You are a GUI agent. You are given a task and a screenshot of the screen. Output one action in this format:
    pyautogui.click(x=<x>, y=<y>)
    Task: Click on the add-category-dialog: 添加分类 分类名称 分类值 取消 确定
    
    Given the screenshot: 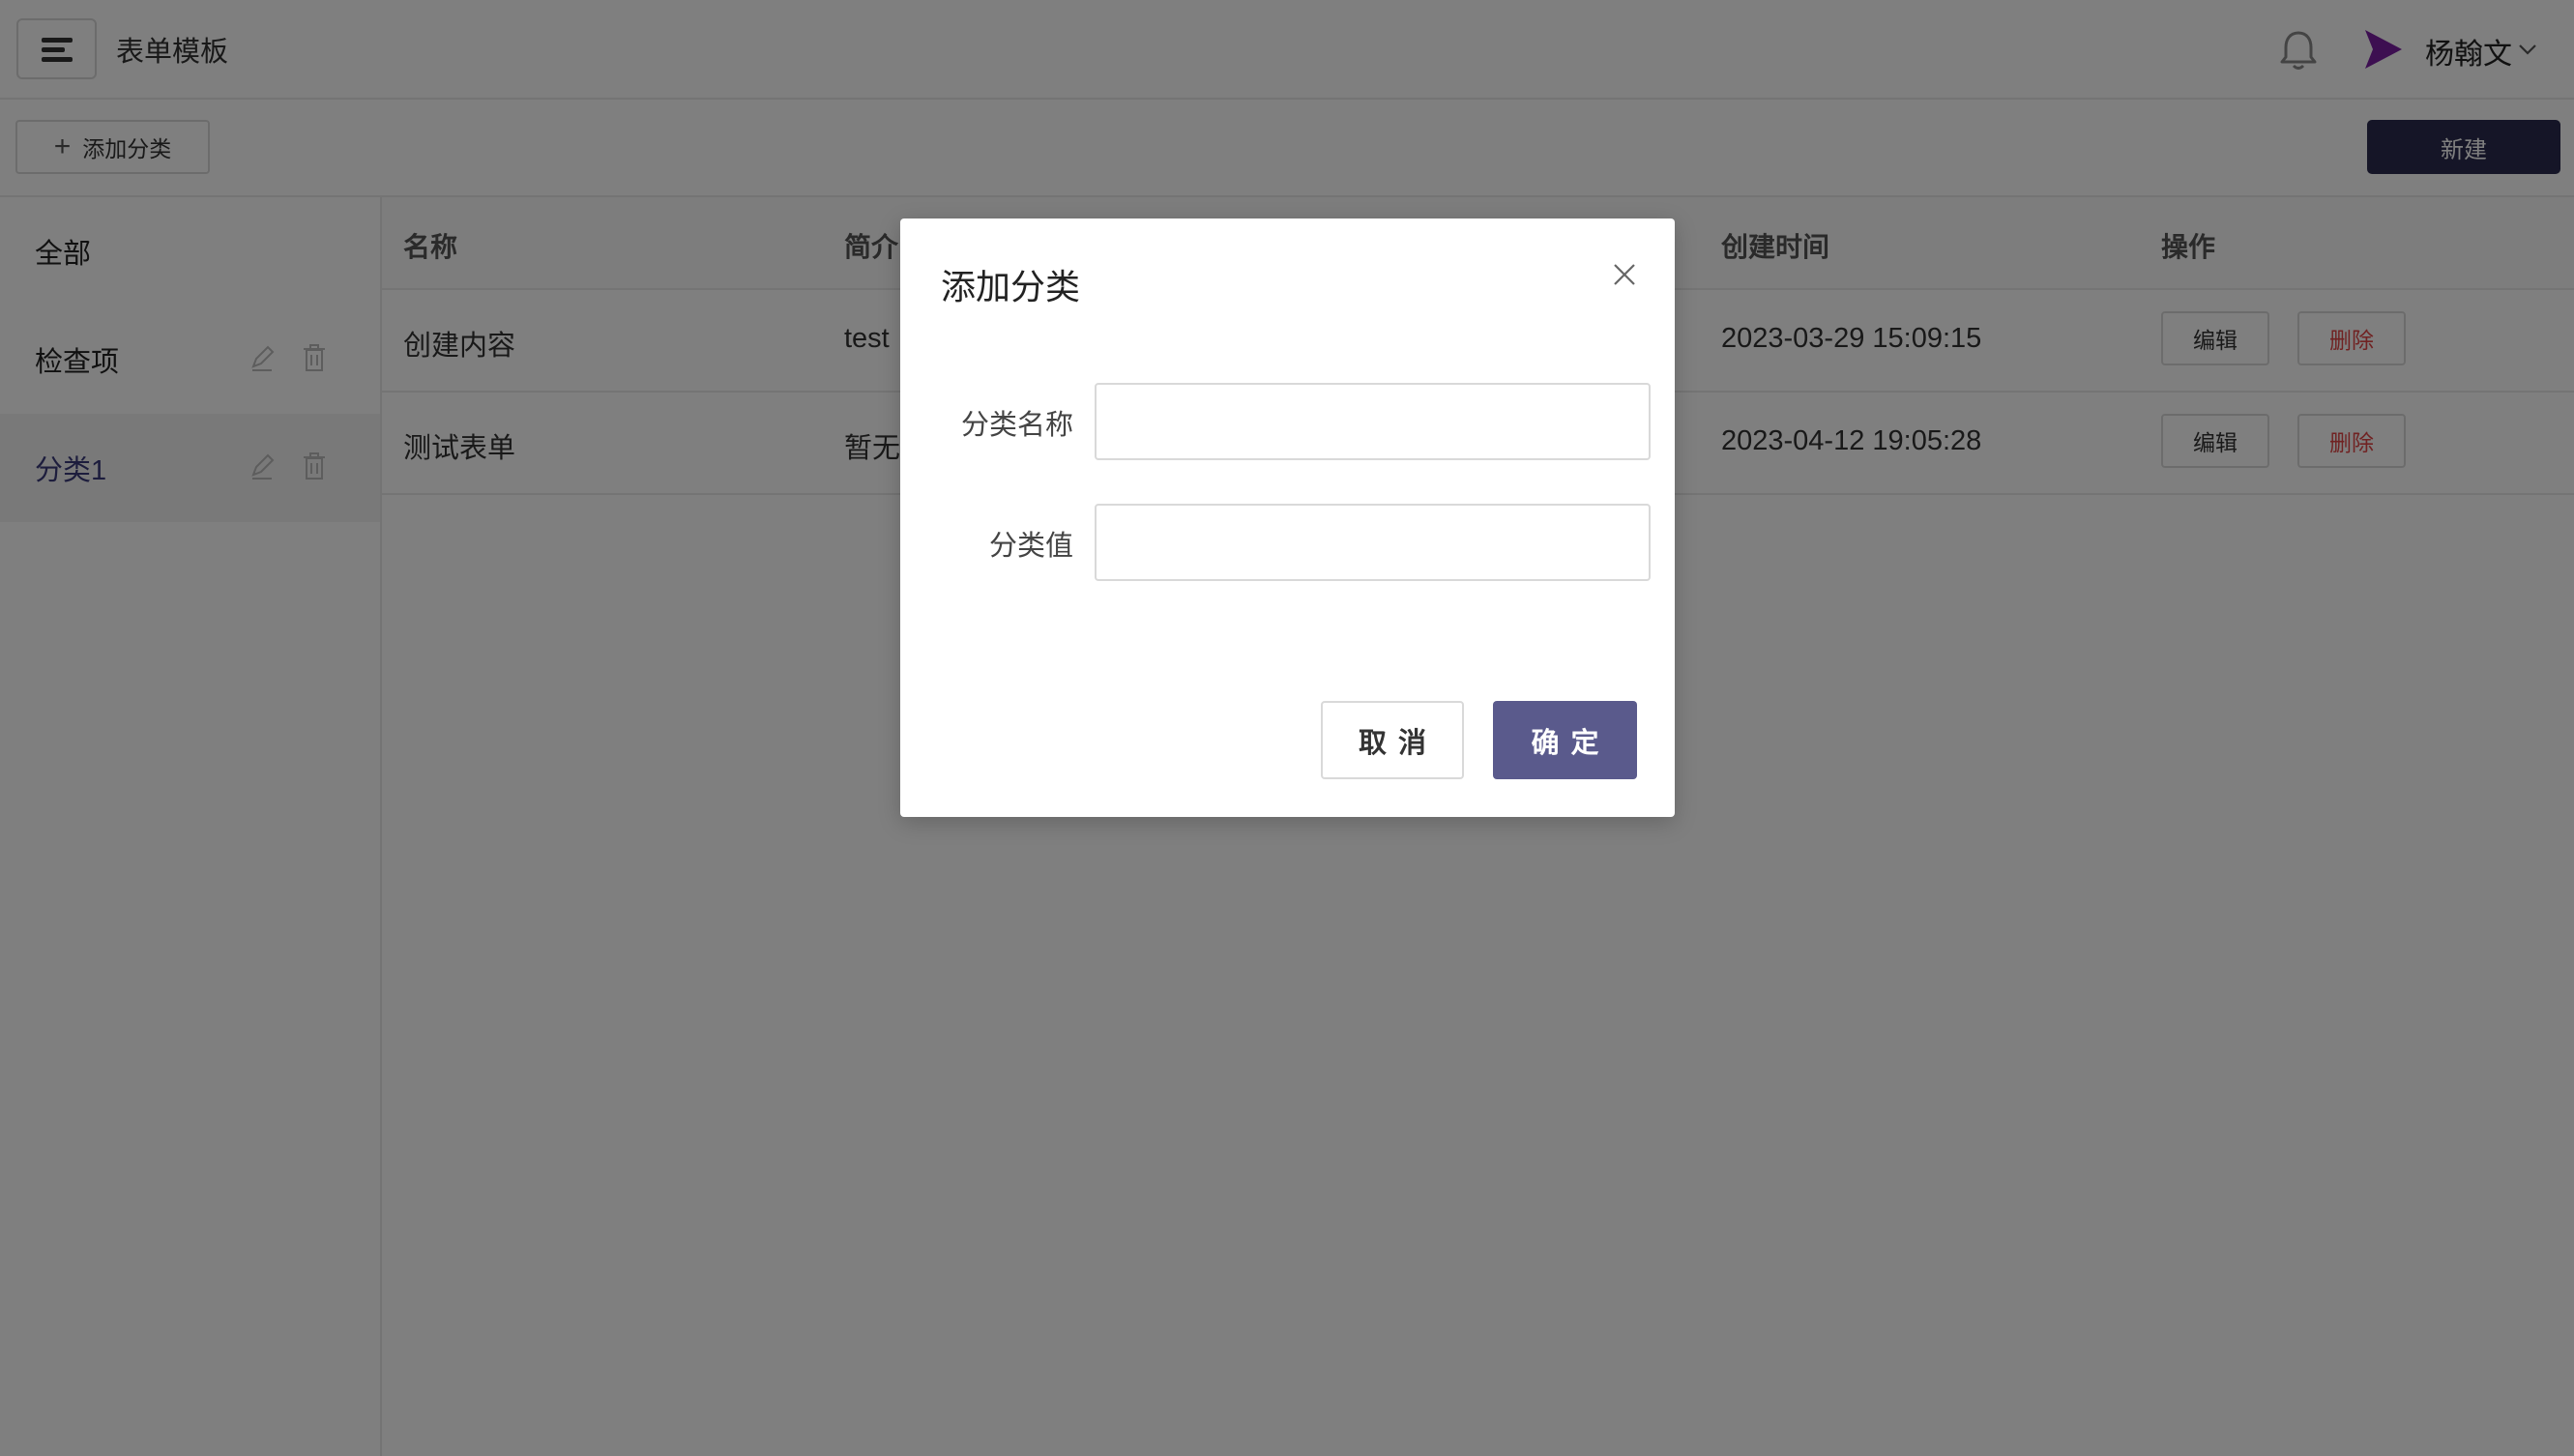 What is the action you would take?
    pyautogui.click(x=1288, y=517)
    